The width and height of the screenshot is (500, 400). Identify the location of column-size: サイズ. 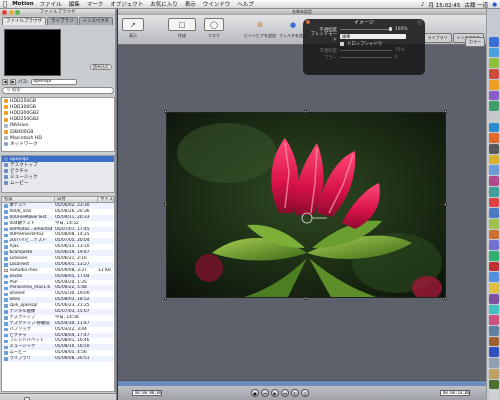
(106, 199).